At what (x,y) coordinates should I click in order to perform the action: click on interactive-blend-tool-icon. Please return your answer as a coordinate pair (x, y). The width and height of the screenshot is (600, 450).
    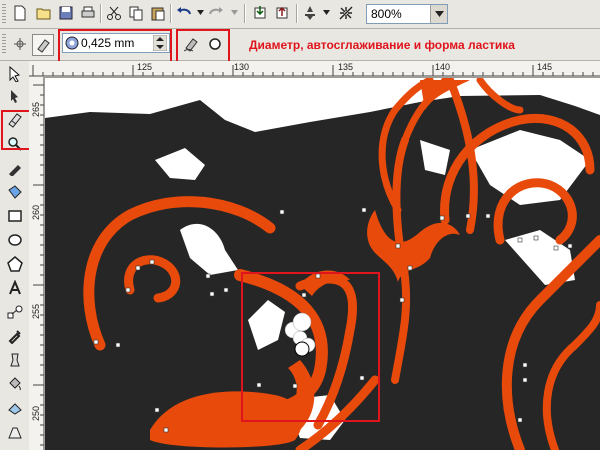
    Looking at the image, I should click on (15, 312).